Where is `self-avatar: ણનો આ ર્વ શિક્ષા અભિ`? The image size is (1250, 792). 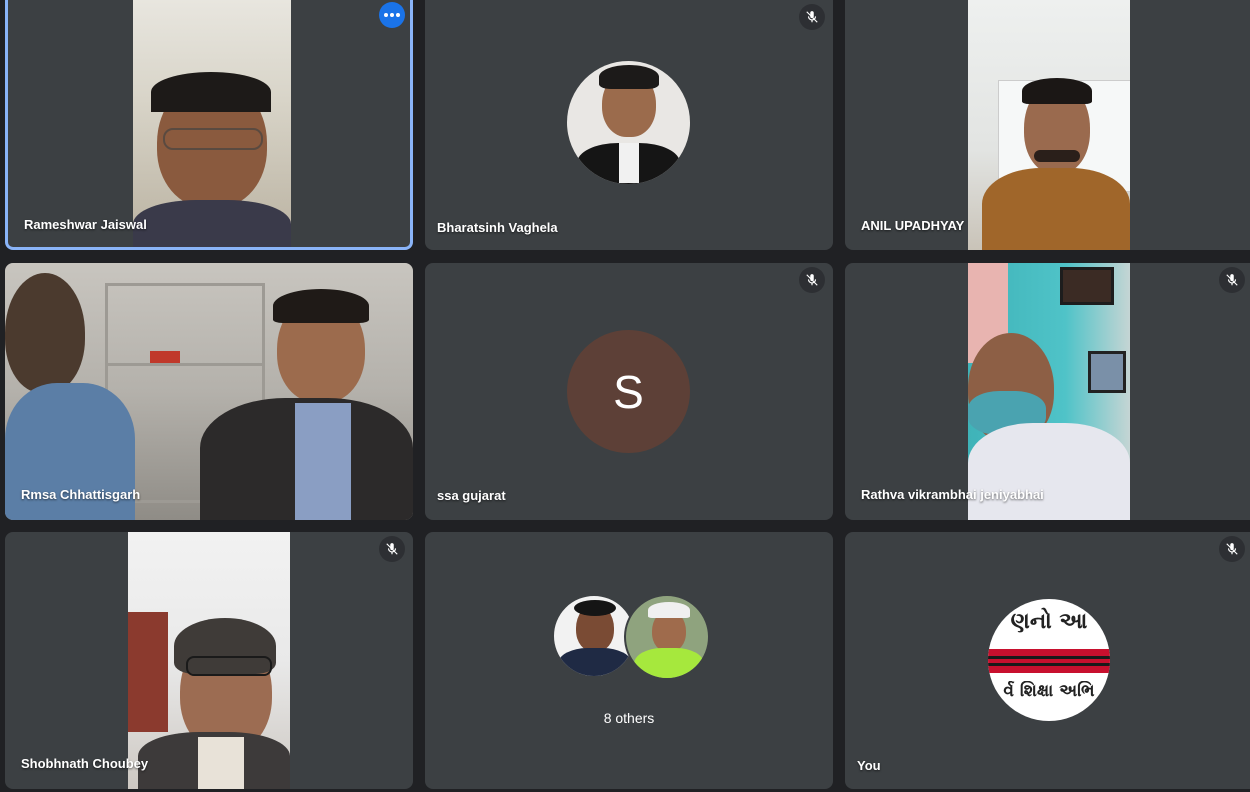
self-avatar: ણનો આ ર્વ શિક્ષા અભિ is located at coordinates (1049, 660).